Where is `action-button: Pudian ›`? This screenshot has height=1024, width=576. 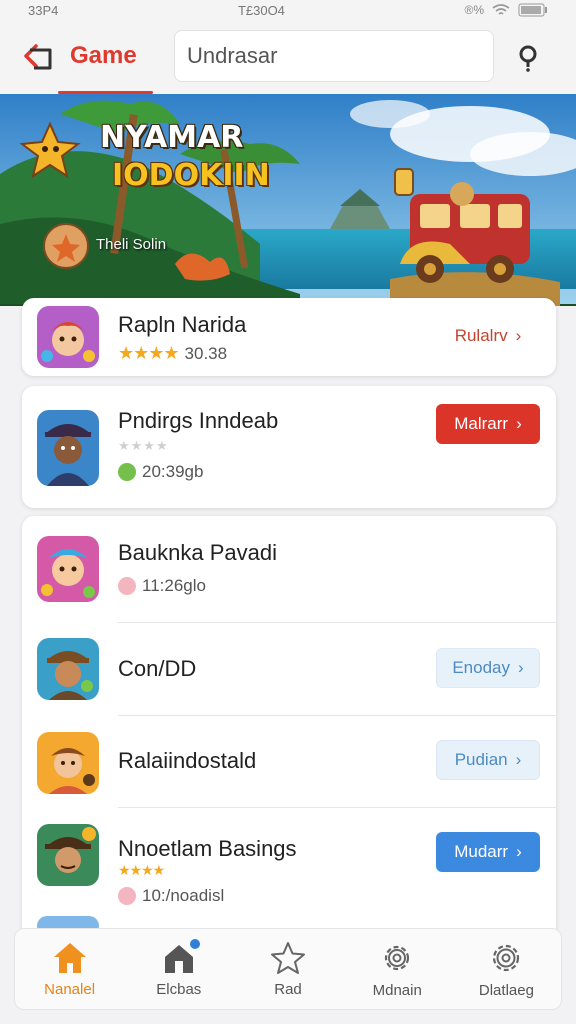 action-button: Pudian › is located at coordinates (488, 760).